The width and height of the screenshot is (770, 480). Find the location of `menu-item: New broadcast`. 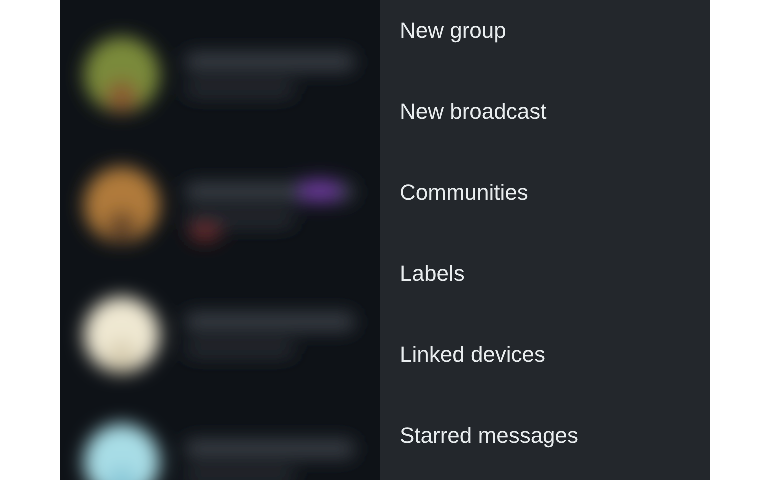

menu-item: New broadcast is located at coordinates (545, 111).